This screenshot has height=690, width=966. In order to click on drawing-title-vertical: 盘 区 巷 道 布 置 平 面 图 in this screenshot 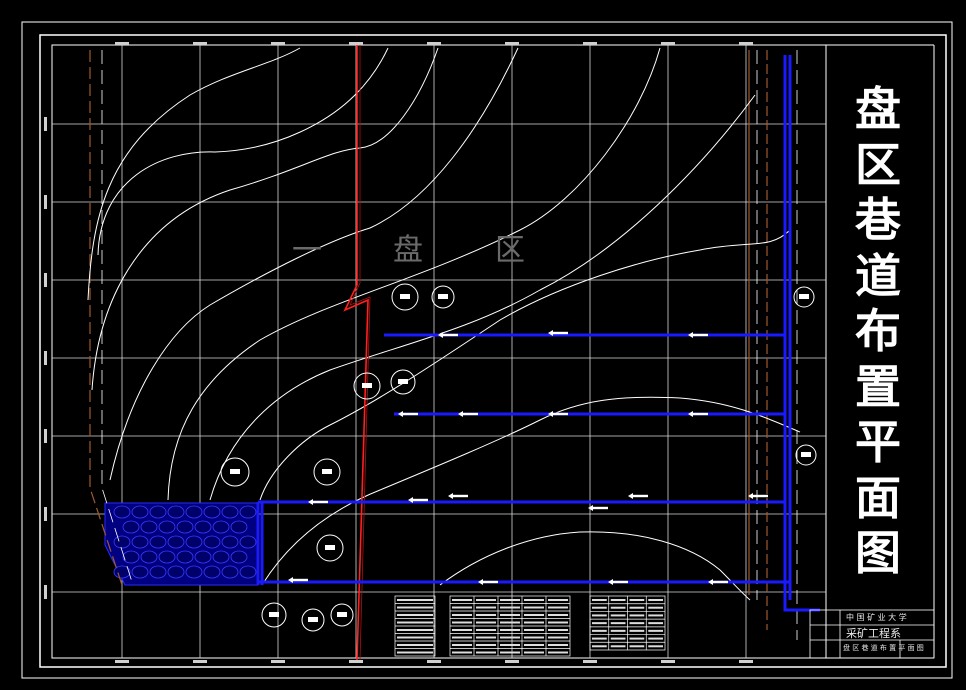, I will do `click(878, 332)`.